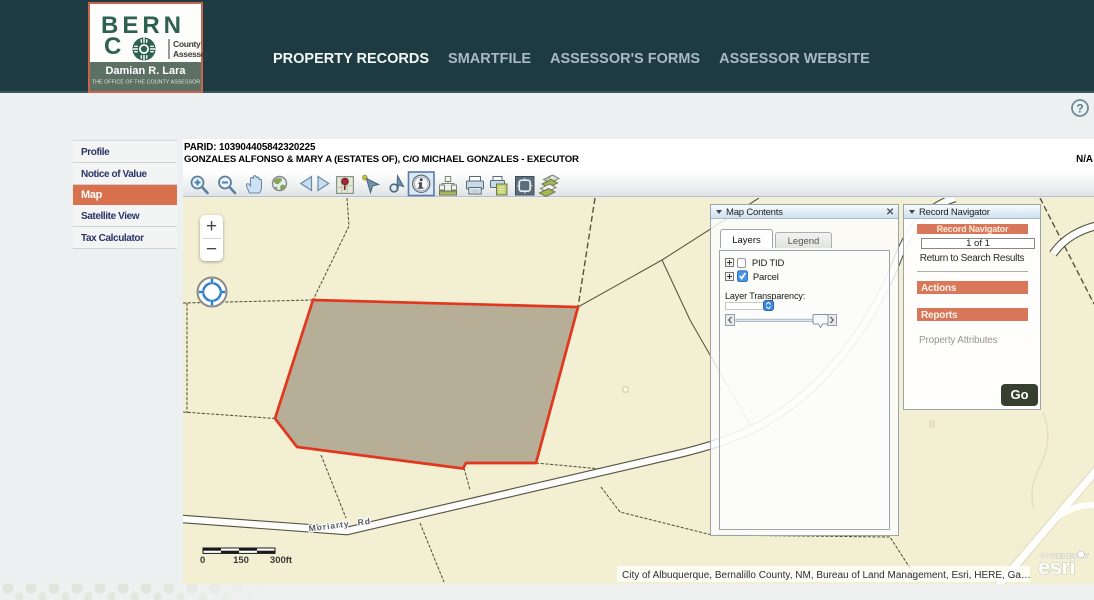 Image resolution: width=1094 pixels, height=600 pixels. I want to click on svg-text: 150, so click(241, 560).